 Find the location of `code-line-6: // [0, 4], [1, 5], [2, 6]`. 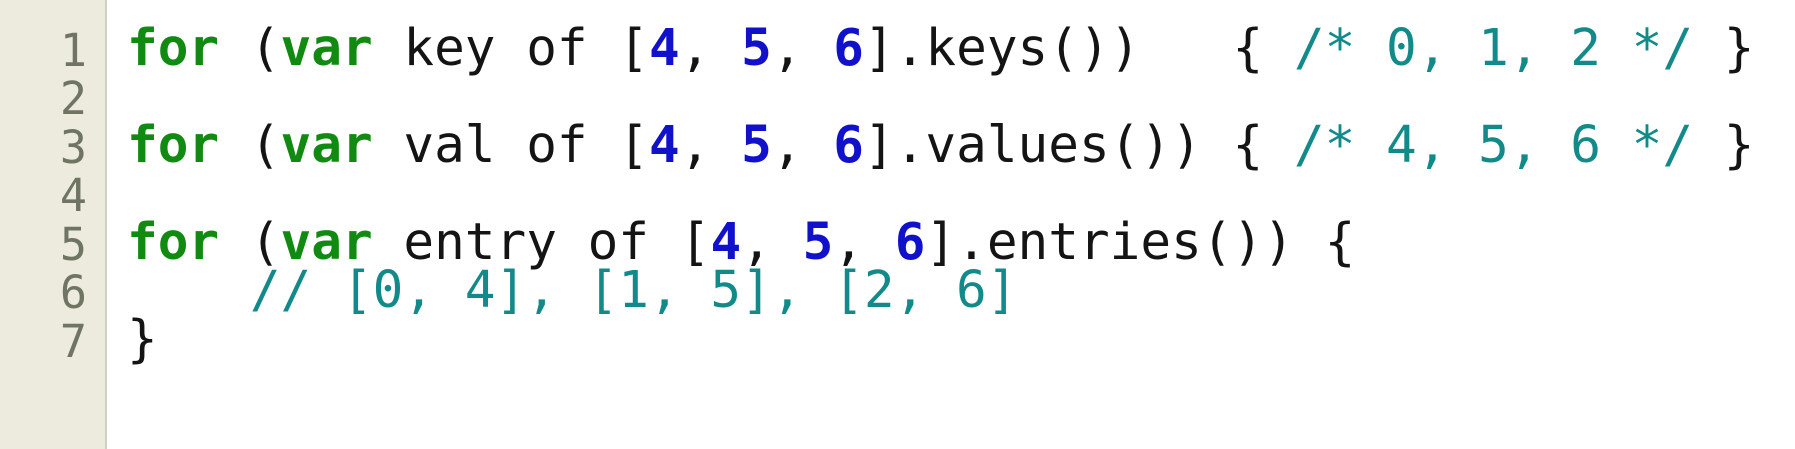

code-line-6: // [0, 4], [1, 5], [2, 6] is located at coordinates (572, 290).